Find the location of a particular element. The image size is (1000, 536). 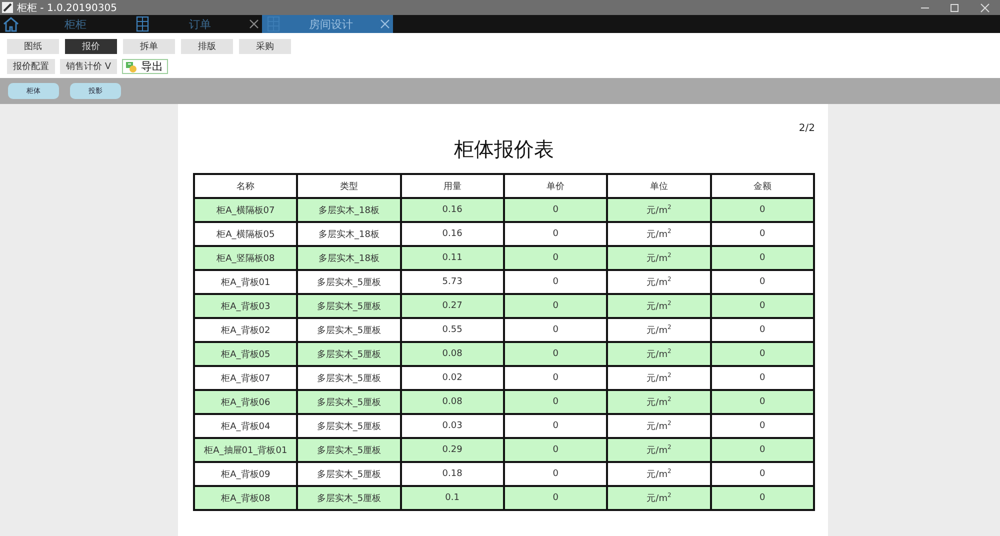

table-cell: 柜A_背板03 is located at coordinates (246, 306).